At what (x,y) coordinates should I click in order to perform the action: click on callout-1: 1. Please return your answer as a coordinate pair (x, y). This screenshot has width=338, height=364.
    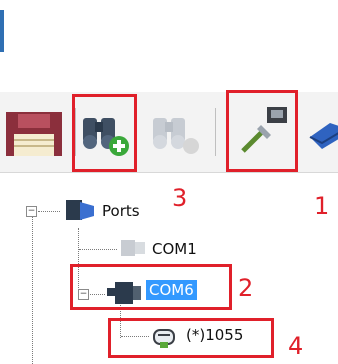
    Looking at the image, I should click on (322, 206).